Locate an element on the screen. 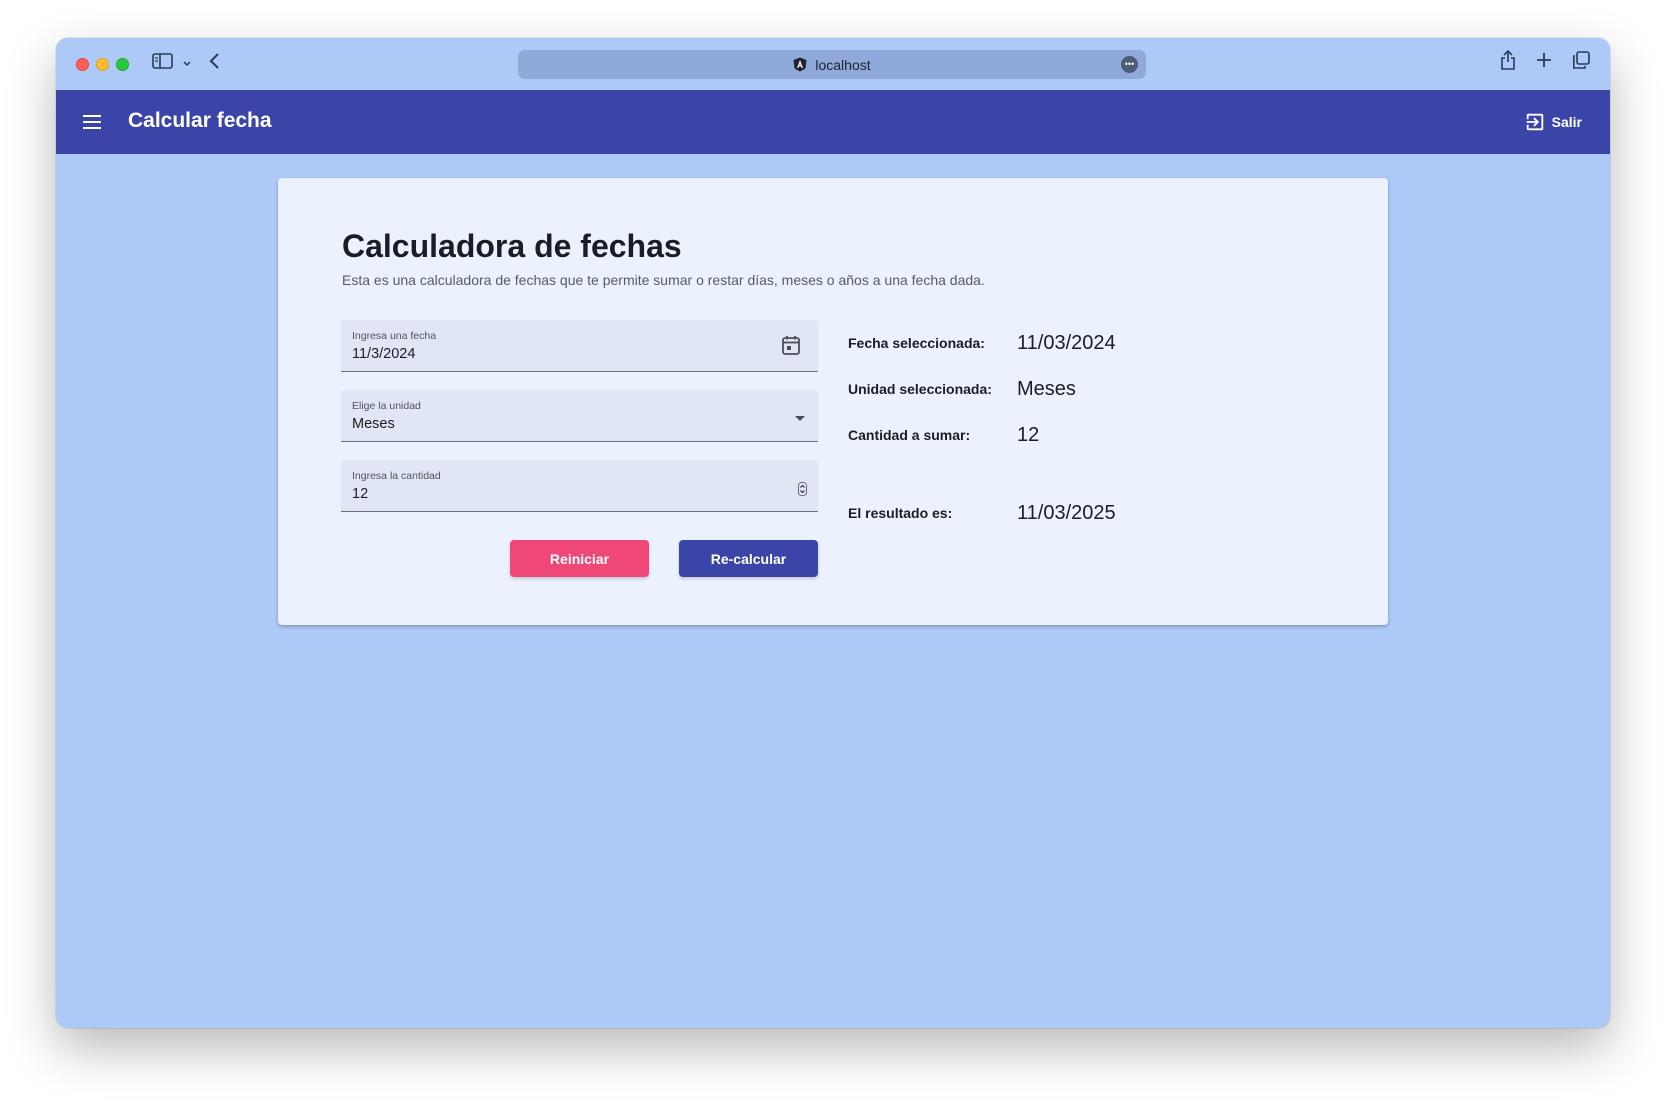  zoom-window-button is located at coordinates (122, 64).